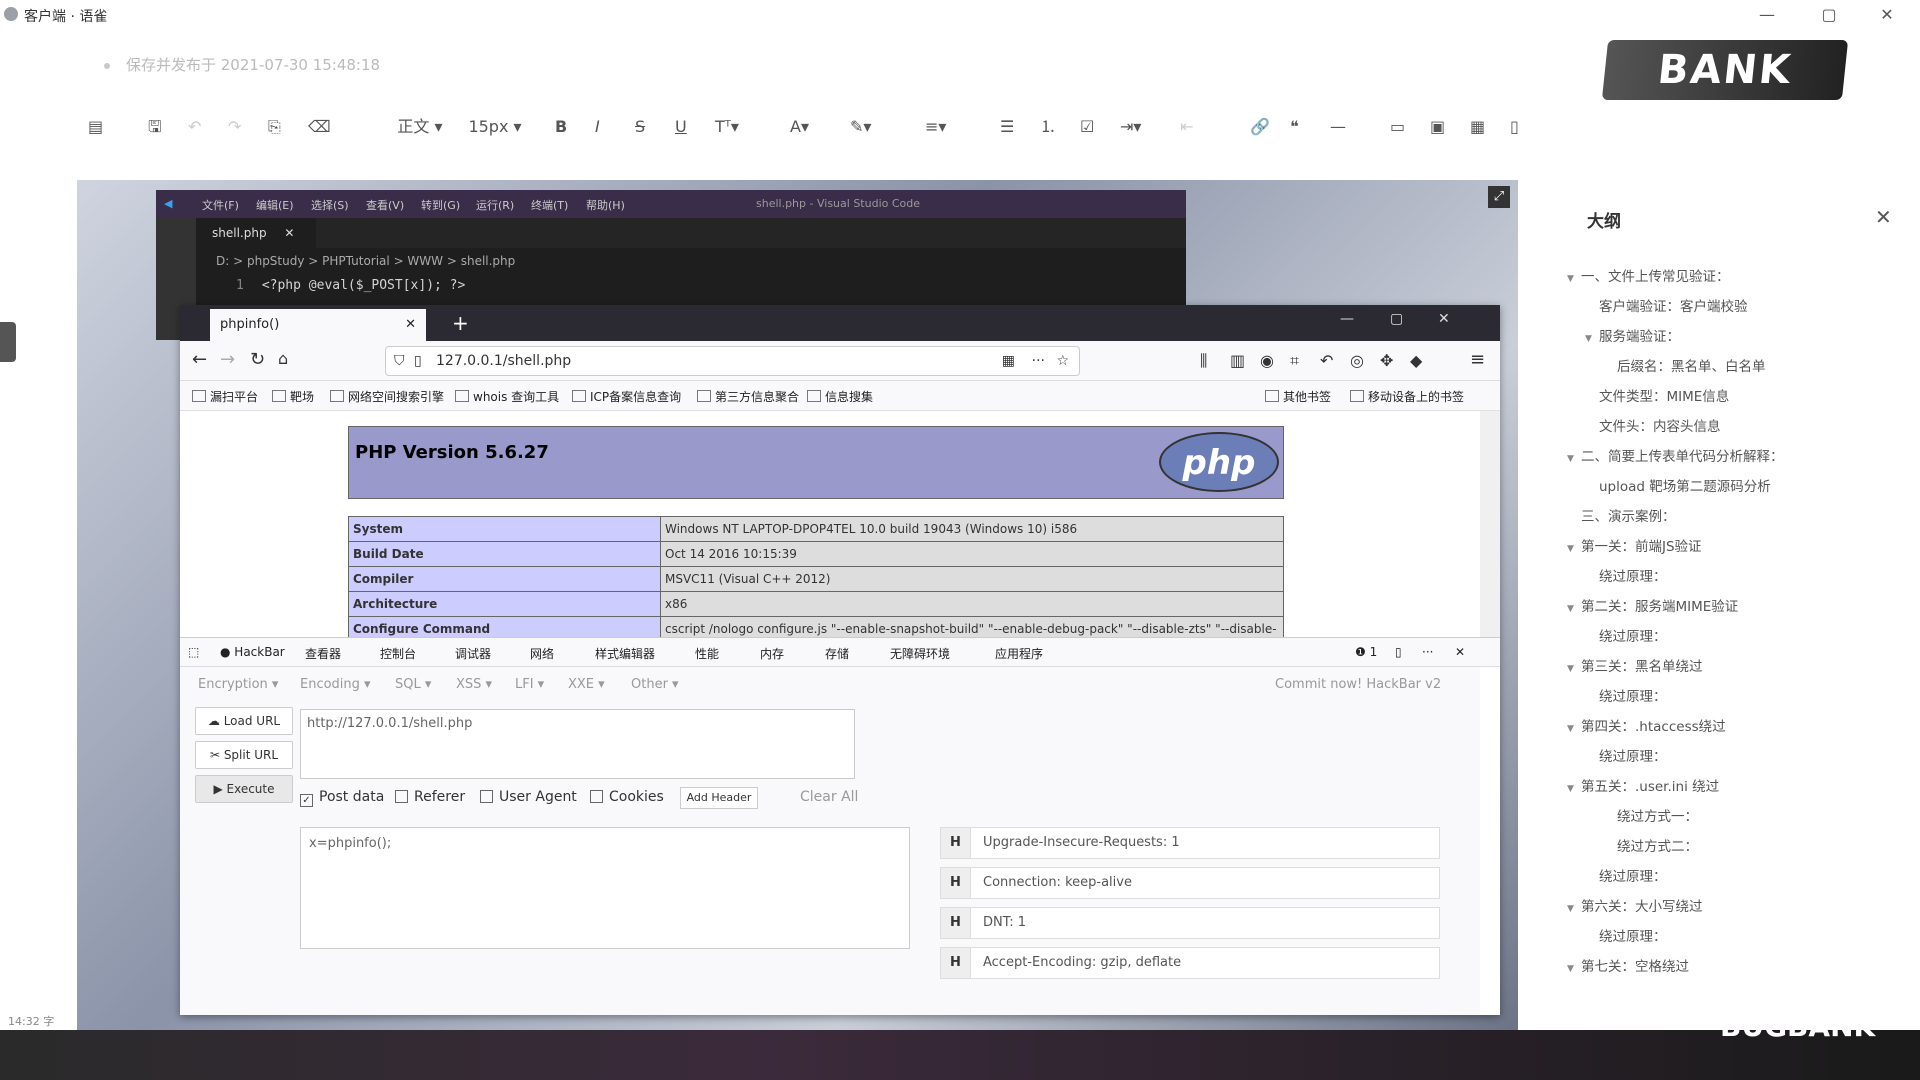 The width and height of the screenshot is (1920, 1080). Describe the element at coordinates (719, 798) in the screenshot. I see `add-header-button: Add Header` at that location.